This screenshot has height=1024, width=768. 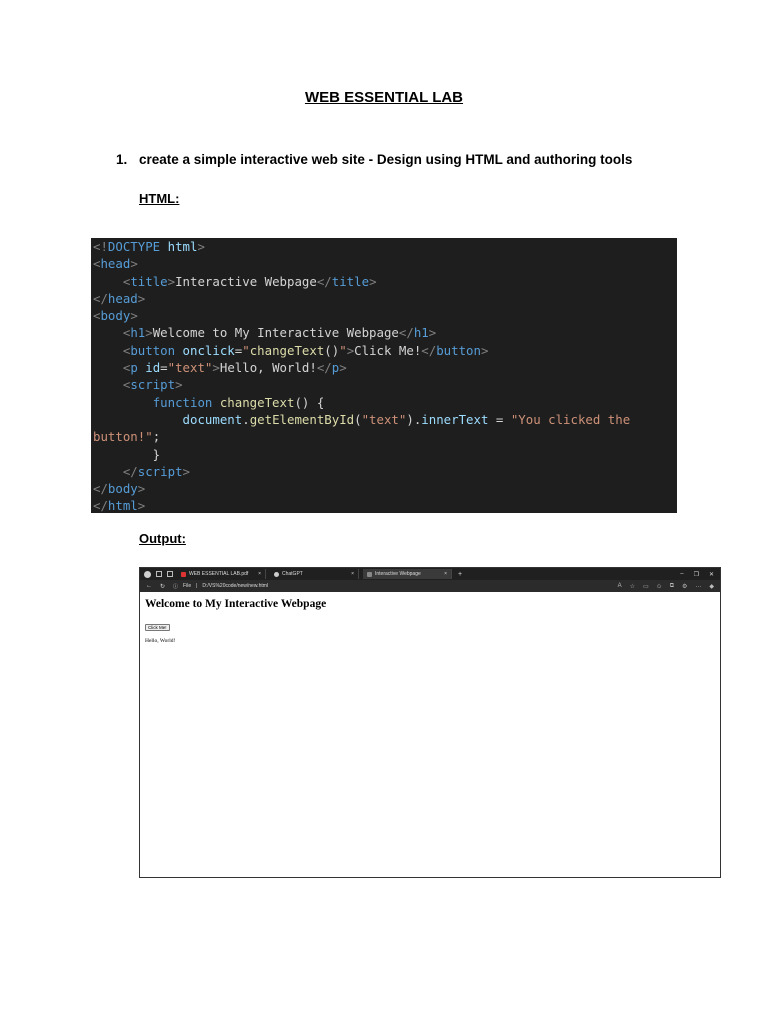 What do you see at coordinates (170, 574) in the screenshot?
I see `tab-actions-icon` at bounding box center [170, 574].